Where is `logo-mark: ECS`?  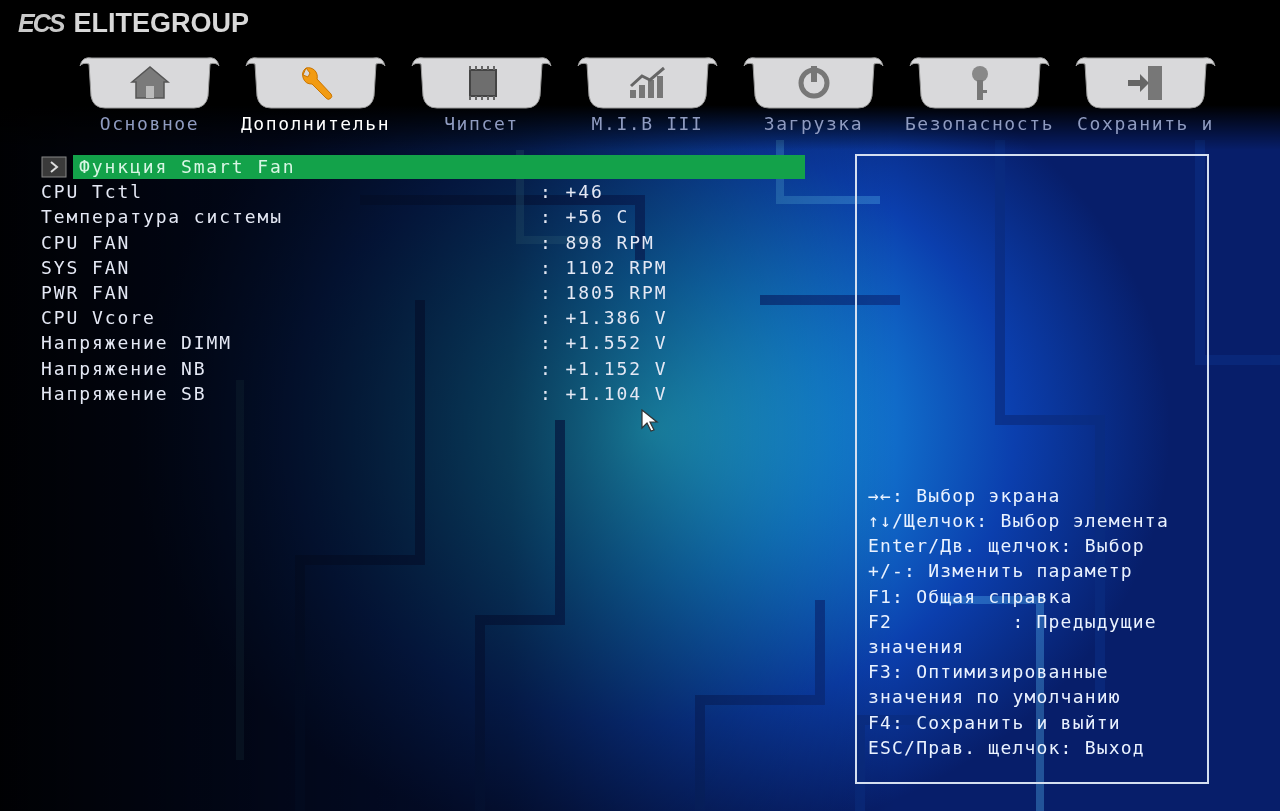
logo-mark: ECS is located at coordinates (41, 23).